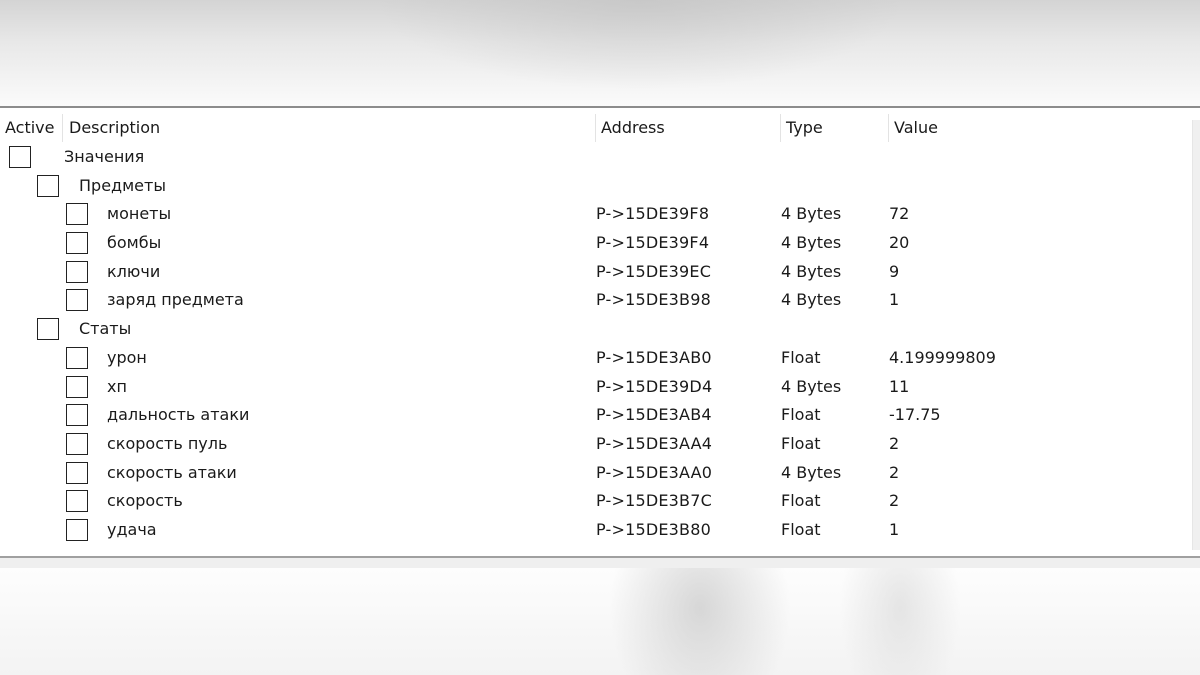 The height and width of the screenshot is (675, 1200). I want to click on row-value: -17.75, so click(915, 415).